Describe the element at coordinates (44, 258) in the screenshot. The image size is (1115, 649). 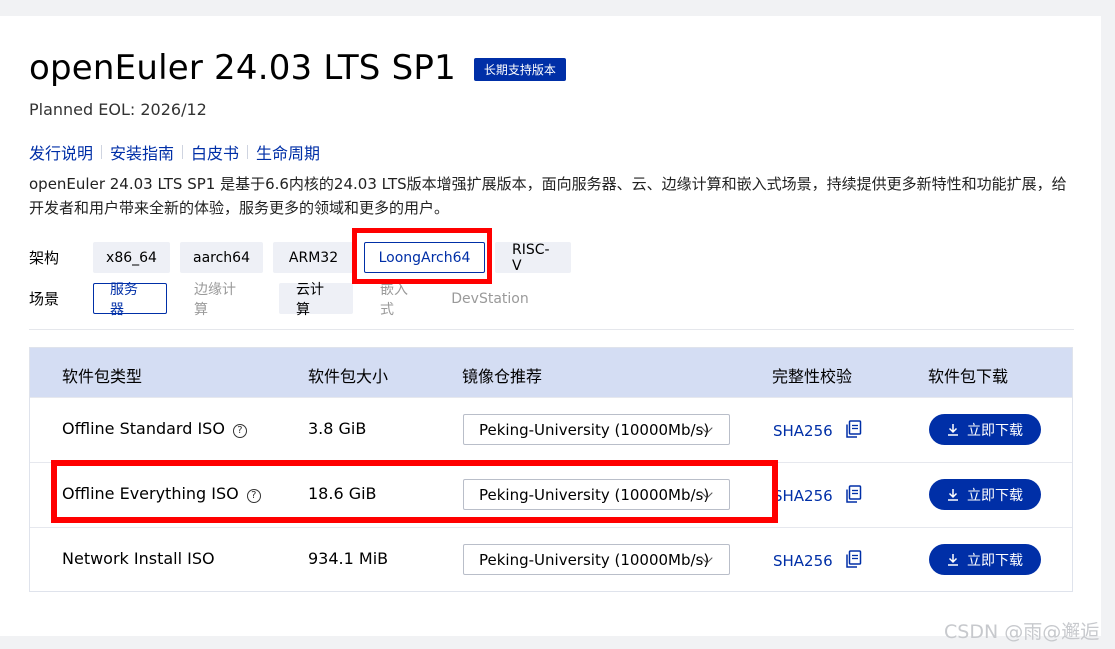
I see `architecture-label: 架构` at that location.